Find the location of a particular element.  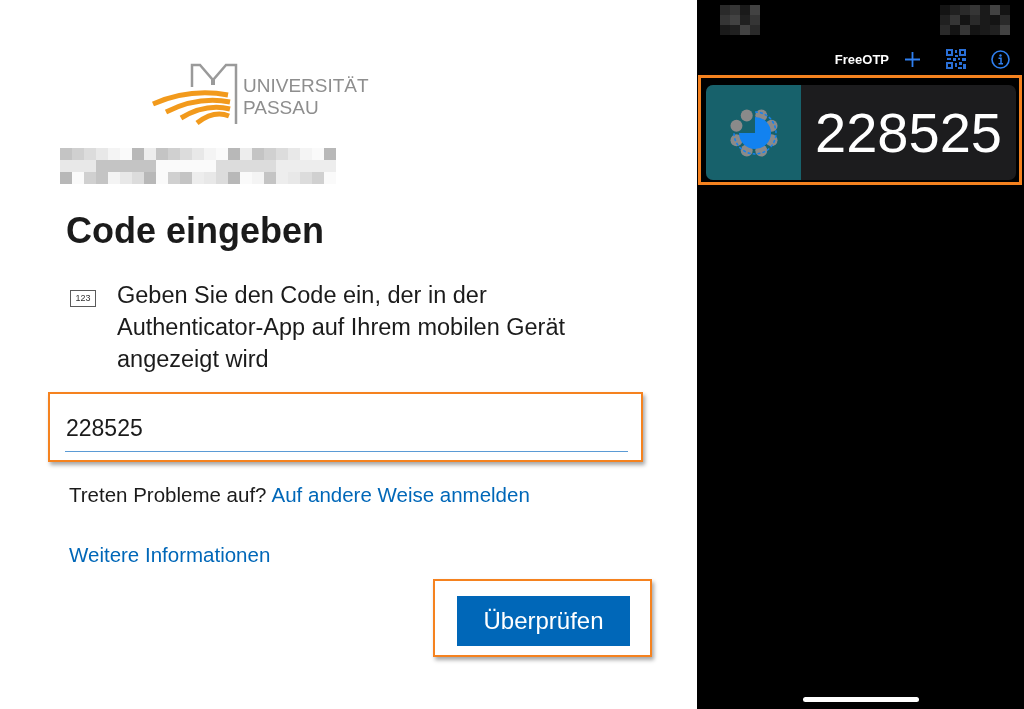

instruction-text: Geben Sie den Code ein, der in der Authenticator-App auf Ihrem mobilen Gerät angezeigt wird is located at coordinates (342, 327).